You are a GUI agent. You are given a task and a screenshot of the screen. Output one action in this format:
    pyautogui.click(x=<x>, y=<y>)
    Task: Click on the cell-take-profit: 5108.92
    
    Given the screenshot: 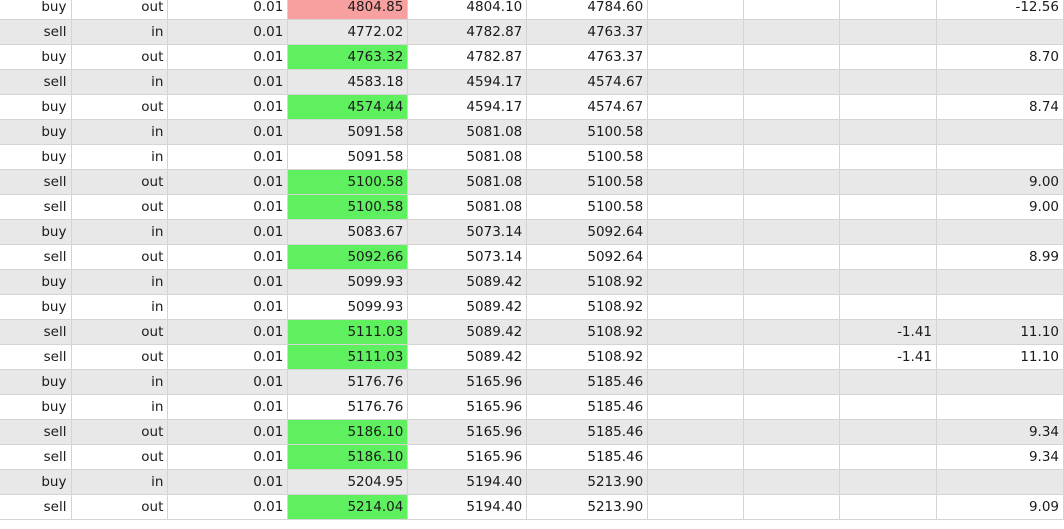 What is the action you would take?
    pyautogui.click(x=587, y=332)
    